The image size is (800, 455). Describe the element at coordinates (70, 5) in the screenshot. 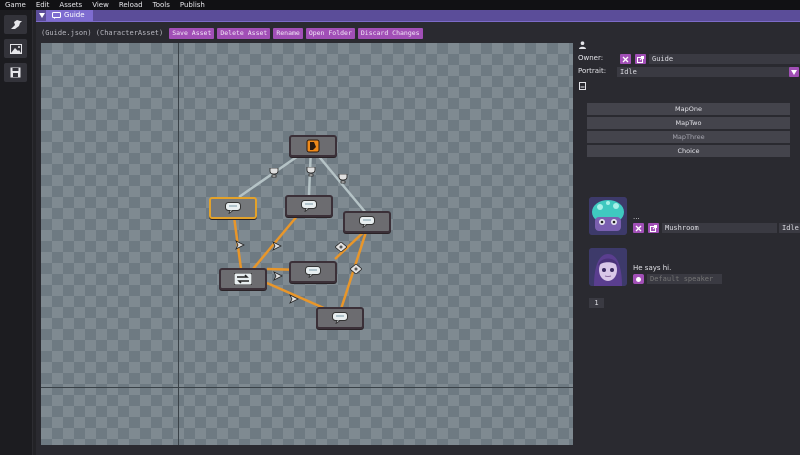

I see `menu-assets: Assets` at that location.